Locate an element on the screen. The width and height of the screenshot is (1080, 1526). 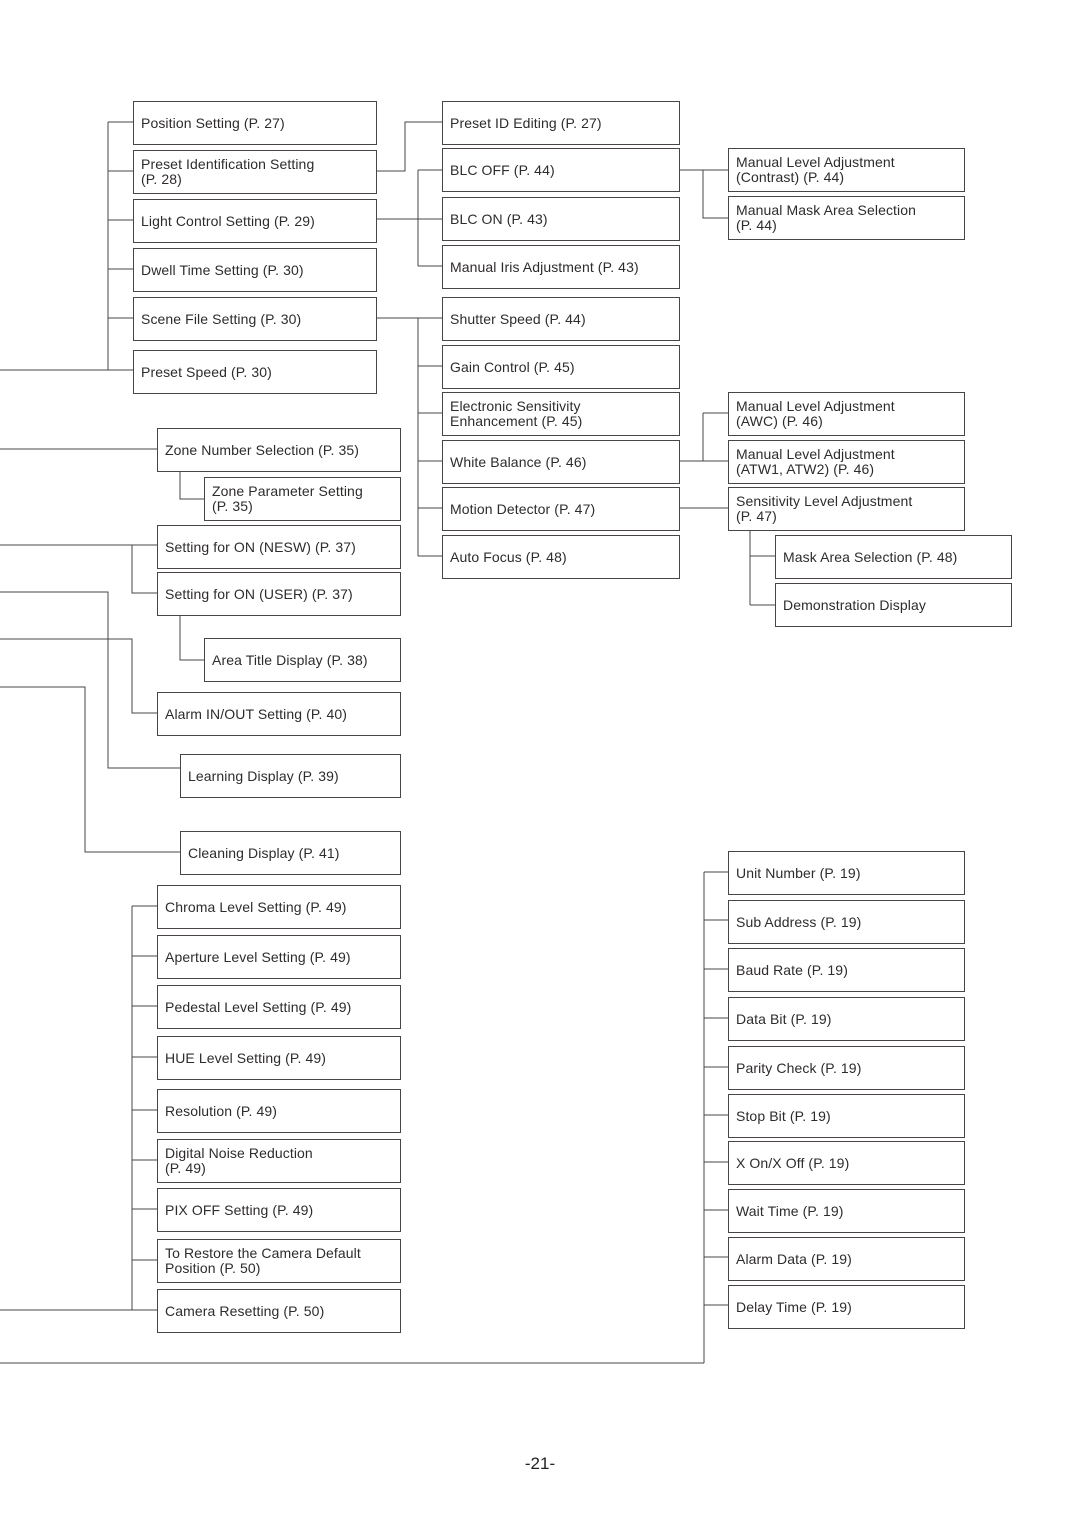
menu-box-label: White Balance (P. 46) is located at coordinates (518, 461).